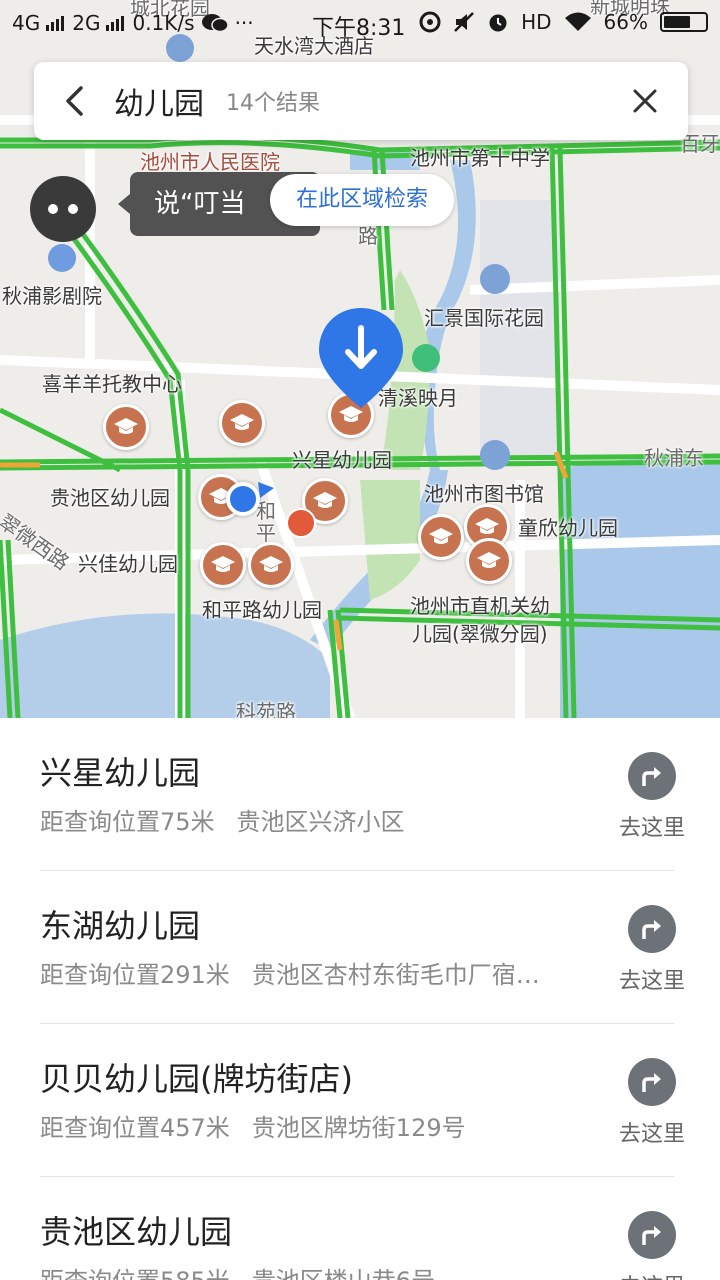  Describe the element at coordinates (360, 794) in the screenshot. I see `result-item: 兴星幼儿园 距查询位置75米 贵池区兴济小区 去这里` at that location.